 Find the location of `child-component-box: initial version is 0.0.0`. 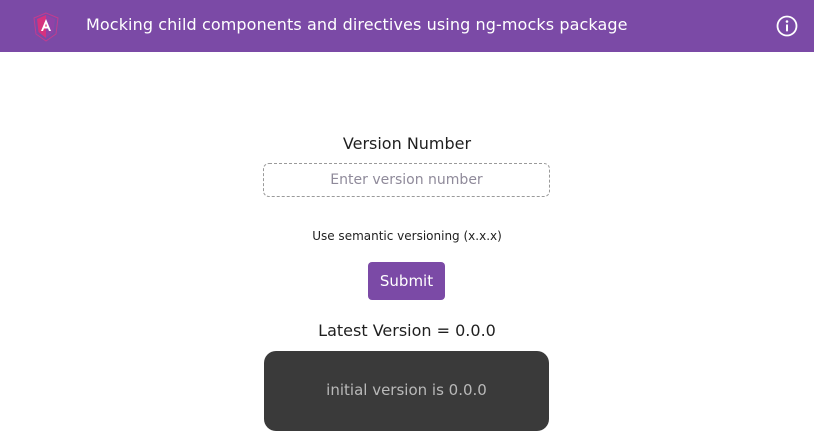

child-component-box: initial version is 0.0.0 is located at coordinates (406, 391).